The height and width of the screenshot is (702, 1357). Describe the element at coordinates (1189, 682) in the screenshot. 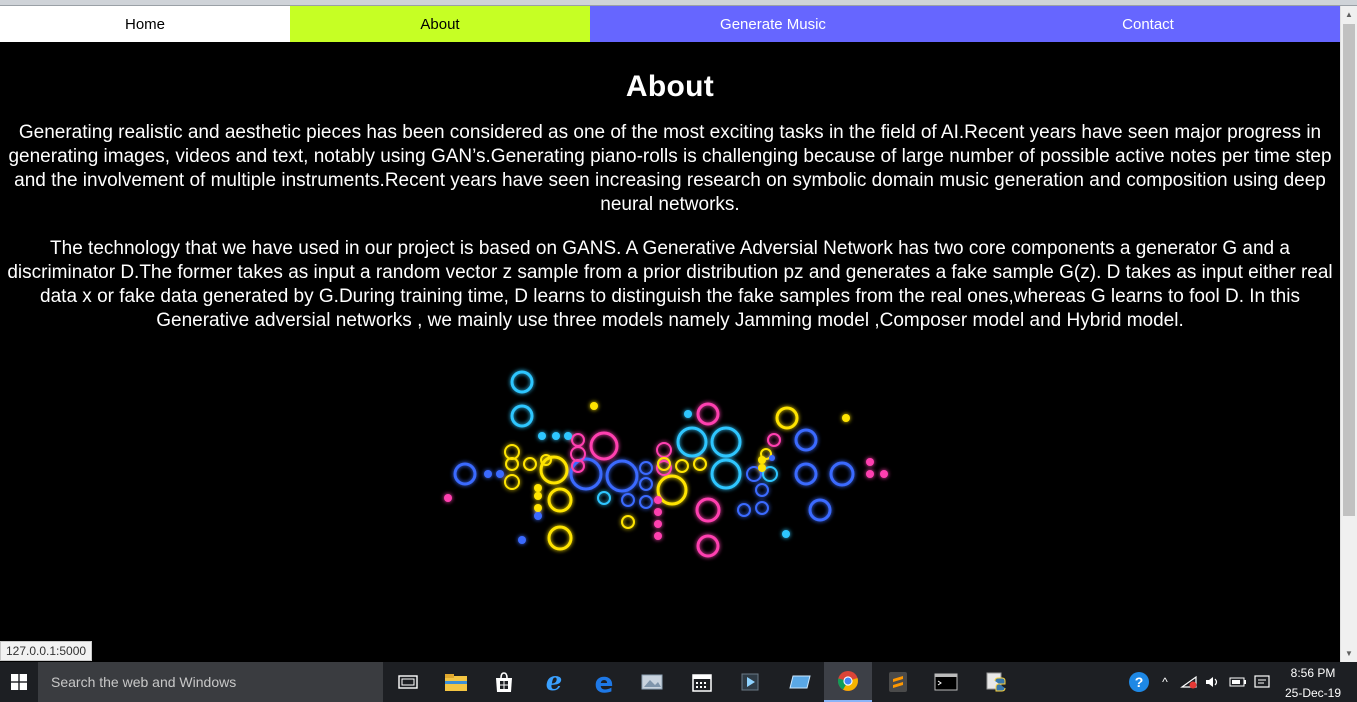

I see `network-icon` at that location.